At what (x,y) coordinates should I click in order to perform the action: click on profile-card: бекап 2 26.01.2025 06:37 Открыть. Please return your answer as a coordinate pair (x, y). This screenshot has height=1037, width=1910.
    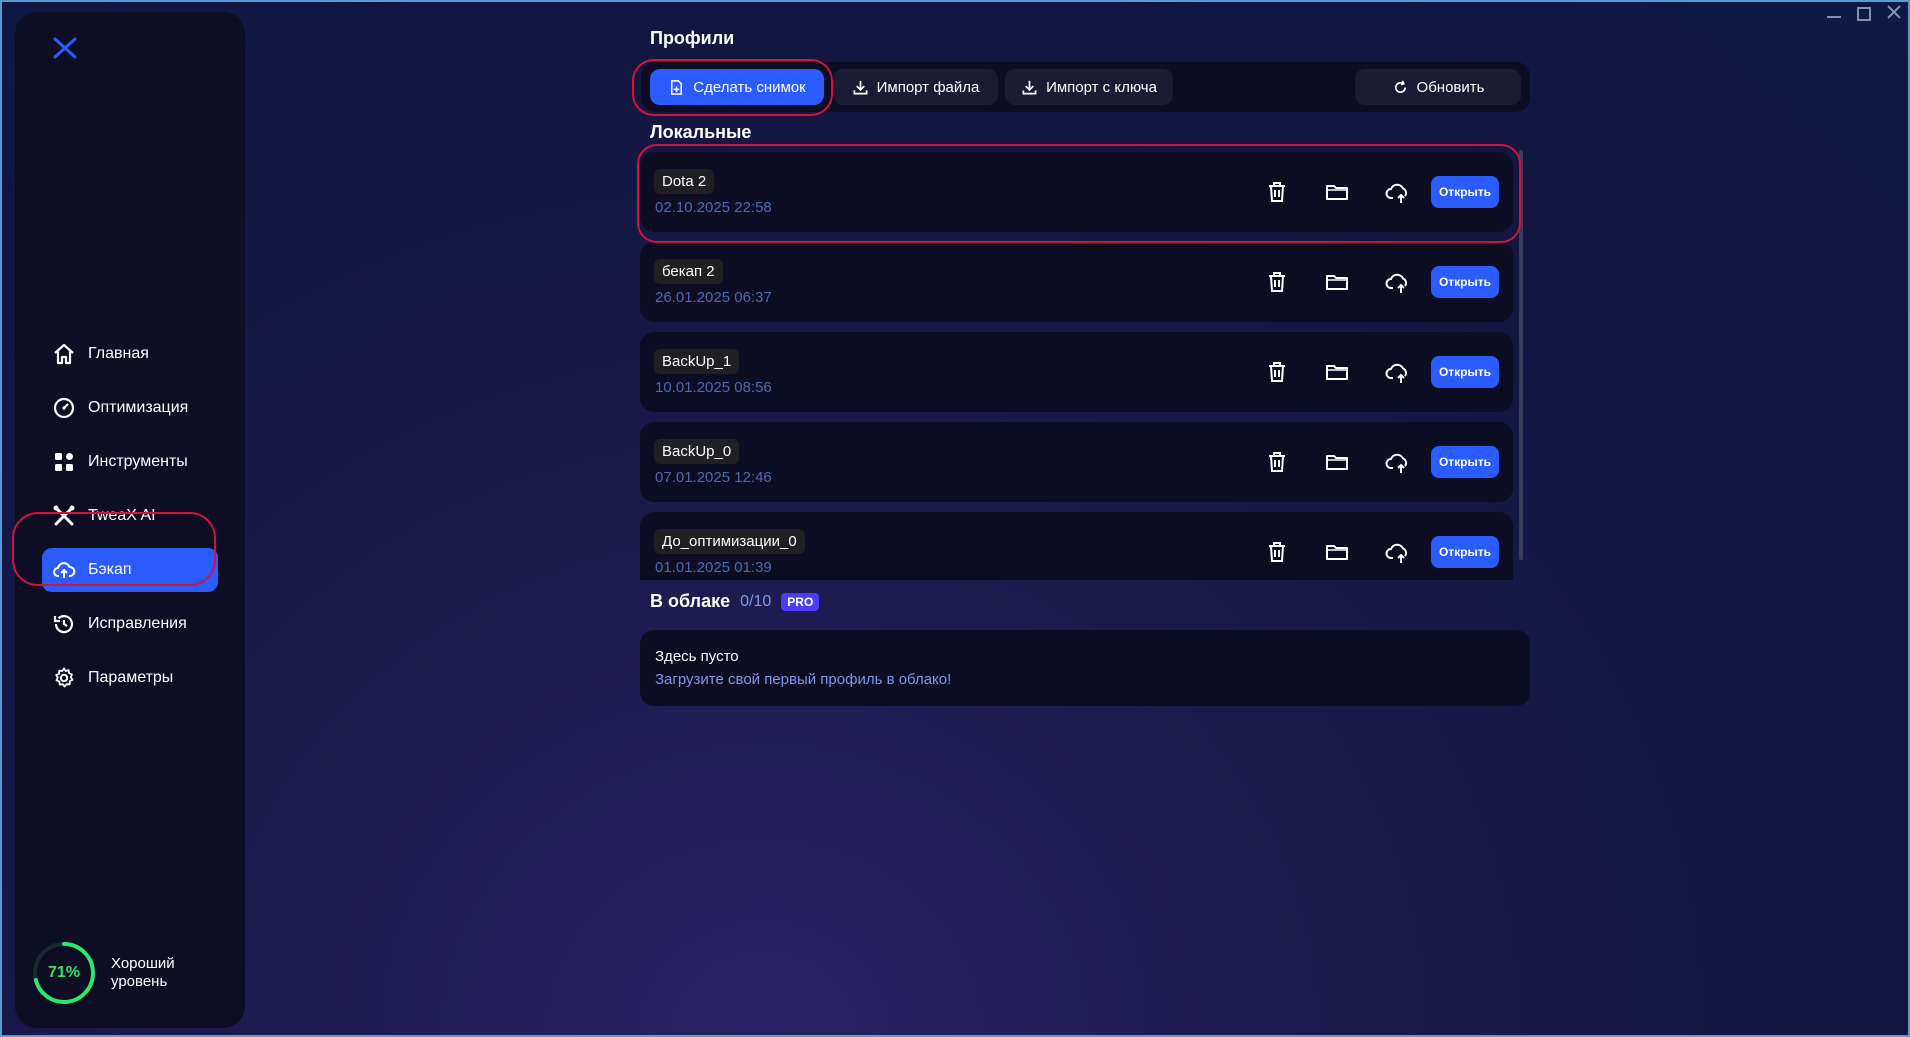
    Looking at the image, I should click on (1076, 282).